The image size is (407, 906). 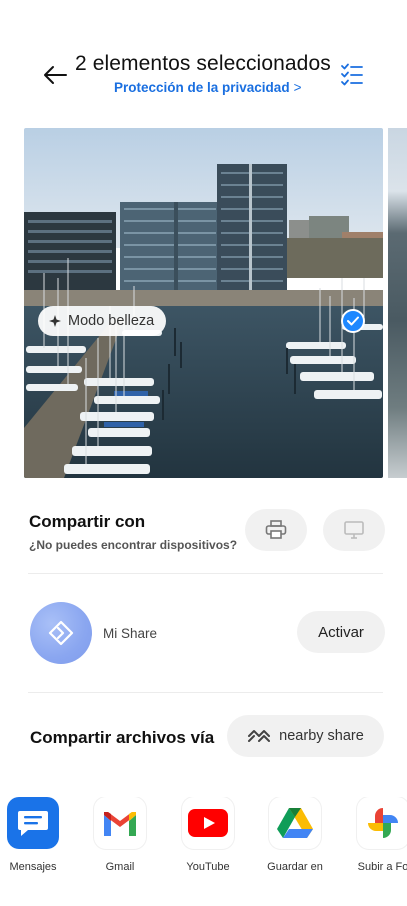 I want to click on sparkle-icon, so click(x=55, y=321).